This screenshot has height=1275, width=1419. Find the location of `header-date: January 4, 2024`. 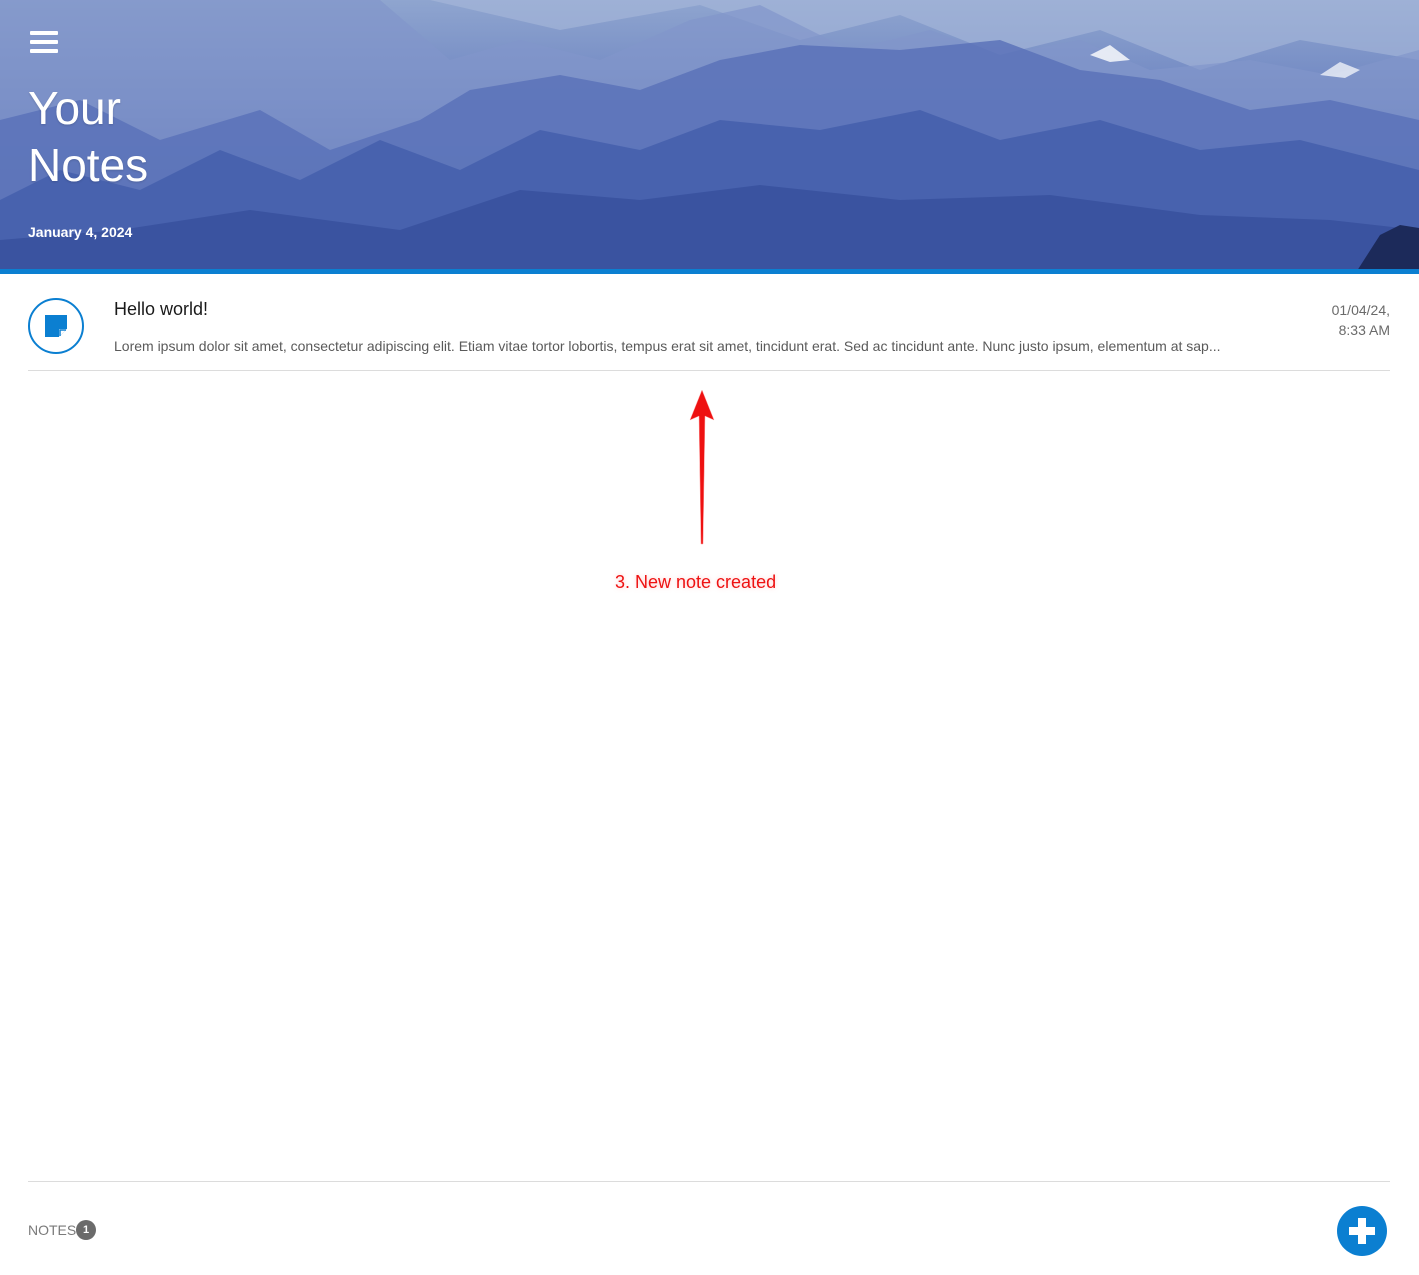

header-date: January 4, 2024 is located at coordinates (80, 232).